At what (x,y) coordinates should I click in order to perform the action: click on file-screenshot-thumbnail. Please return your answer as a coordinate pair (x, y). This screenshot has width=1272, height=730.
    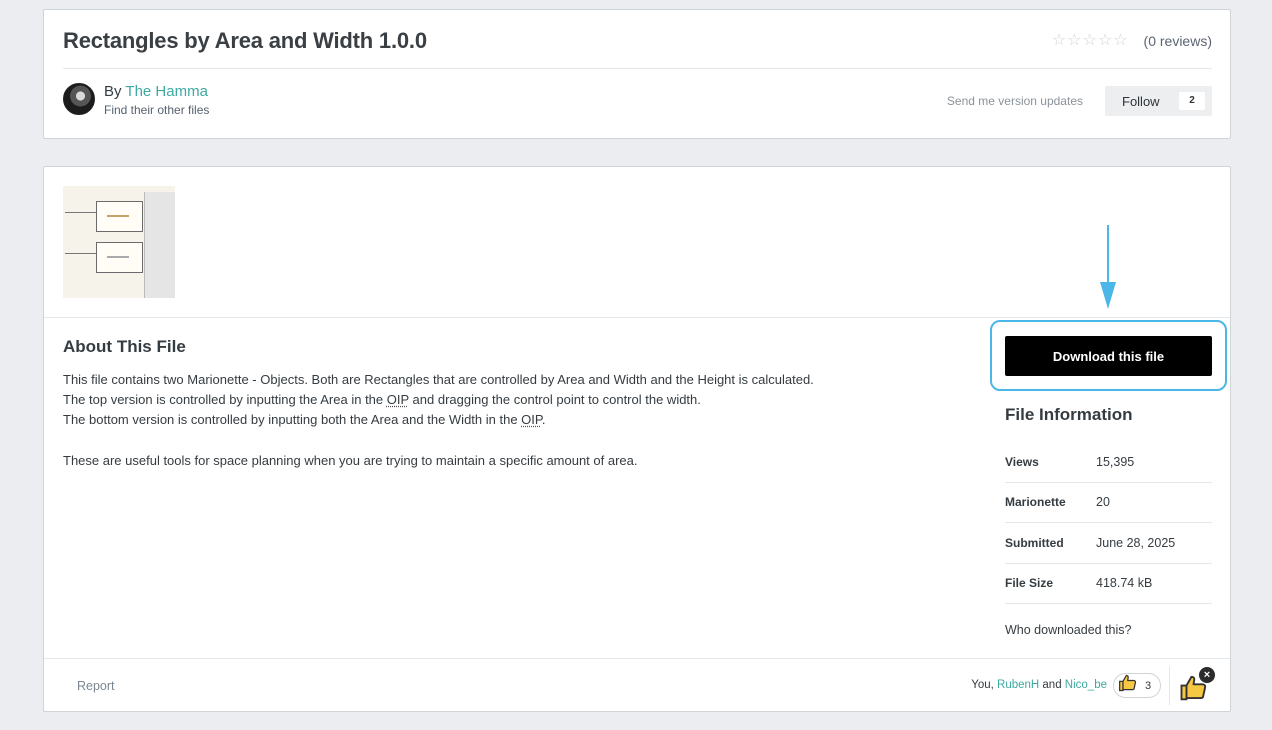
    Looking at the image, I should click on (119, 242).